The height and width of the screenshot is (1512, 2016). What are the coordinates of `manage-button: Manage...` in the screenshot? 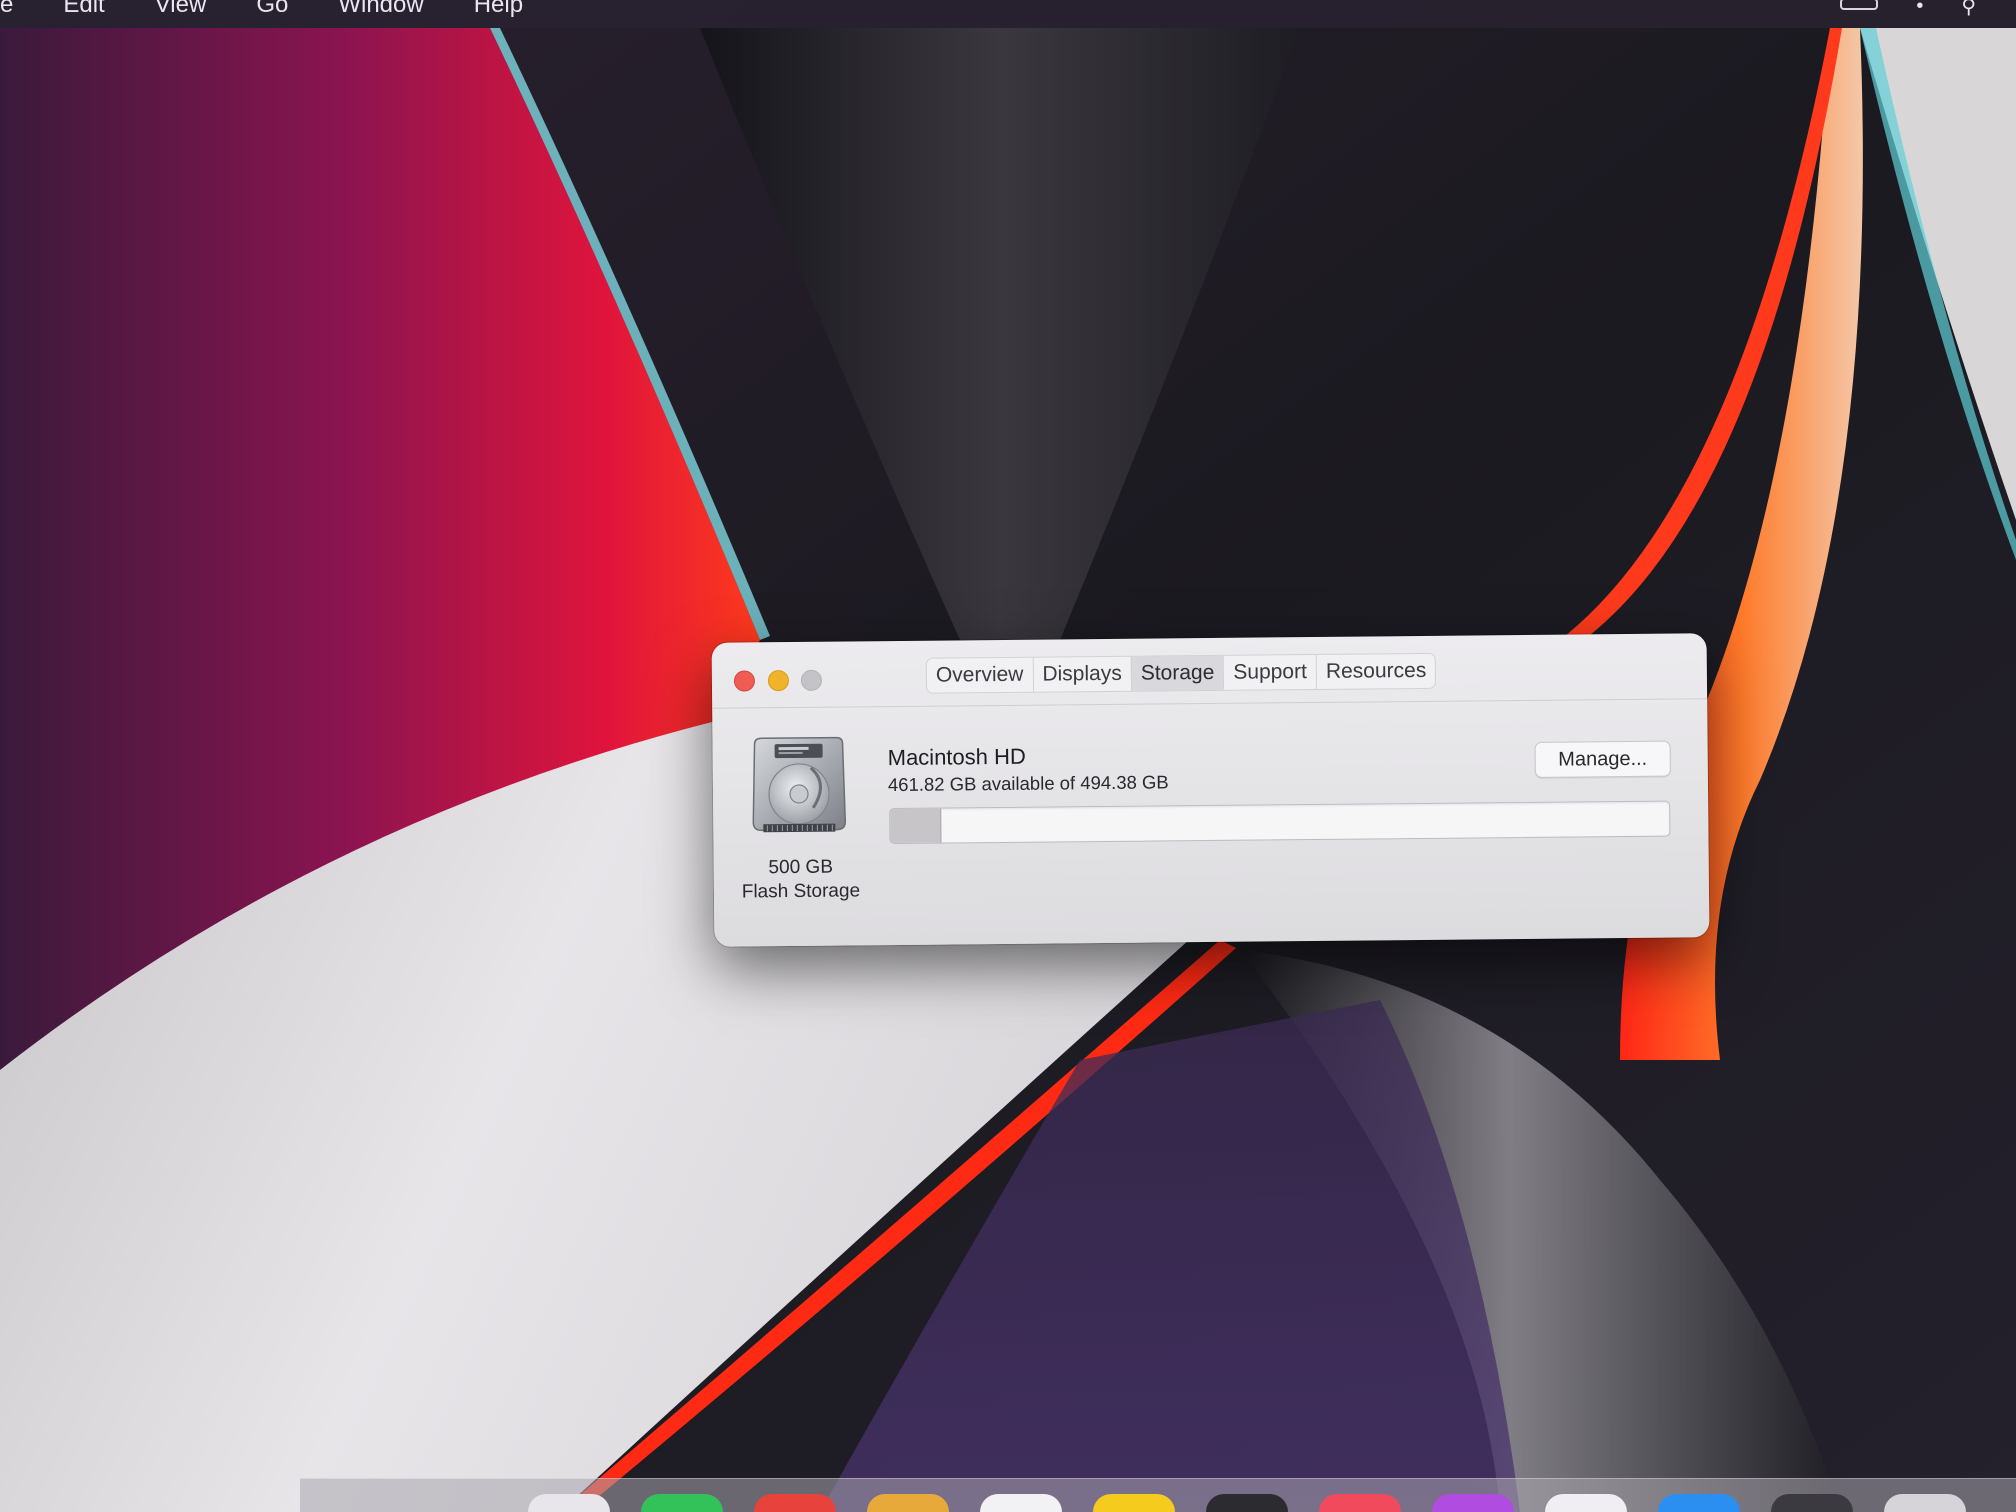 It's located at (1602, 759).